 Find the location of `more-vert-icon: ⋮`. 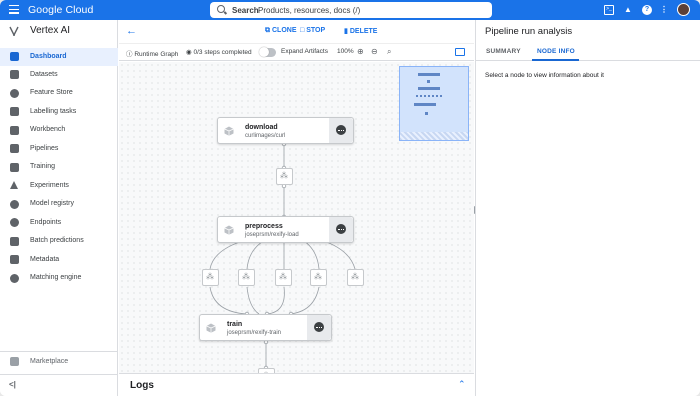

more-vert-icon: ⋮ is located at coordinates (664, 10).